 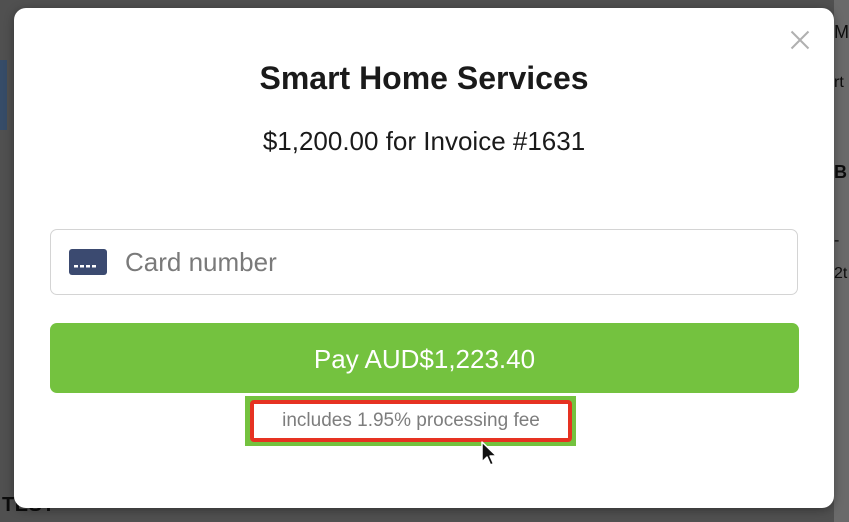 What do you see at coordinates (837, 240) in the screenshot?
I see `background-text-fragment: -` at bounding box center [837, 240].